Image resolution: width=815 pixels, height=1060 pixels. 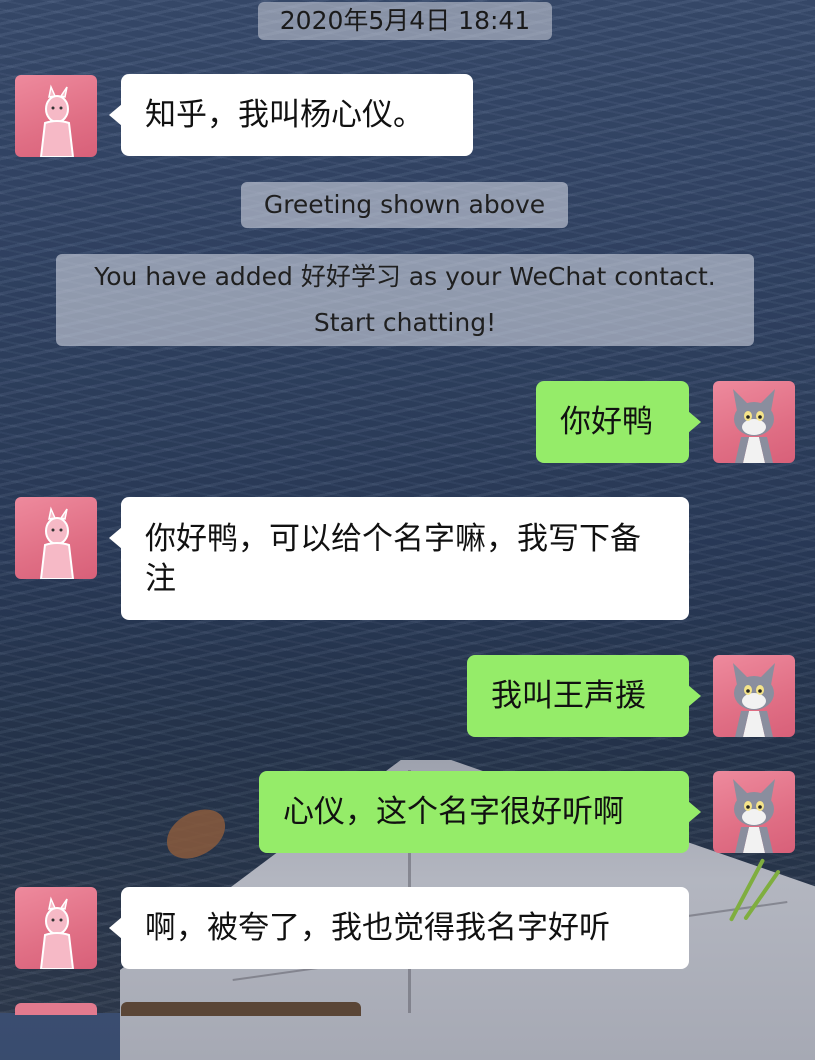 I want to click on incoming-message: 你好鸭，可以给个名字嘛，我写下备注, so click(x=399, y=558).